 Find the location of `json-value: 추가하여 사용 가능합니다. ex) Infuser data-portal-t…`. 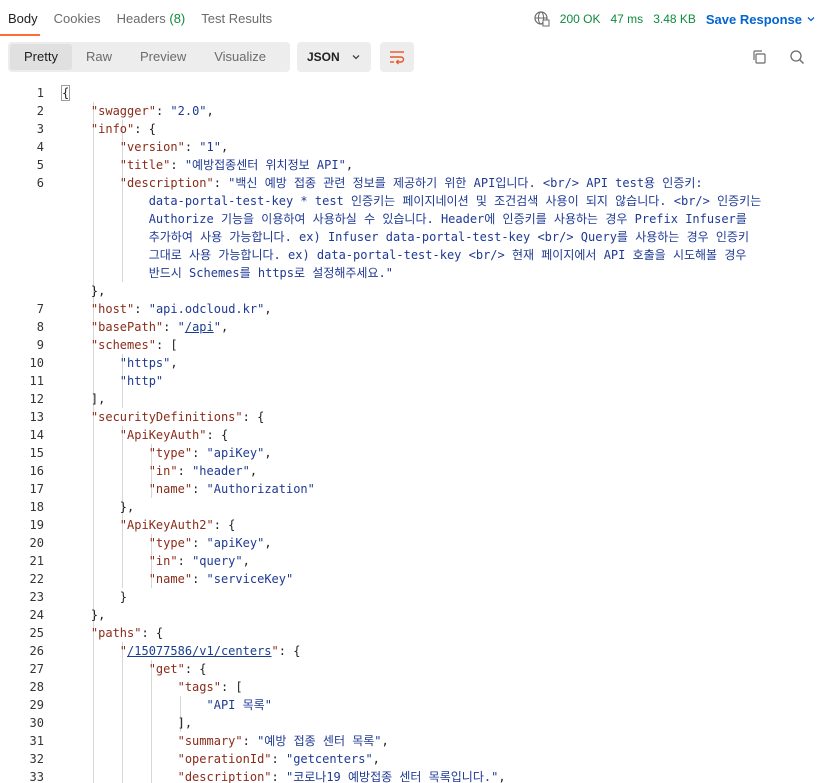

json-value: 추가하여 사용 가능합니다. ex) Infuser data-portal-t… is located at coordinates (448, 237).